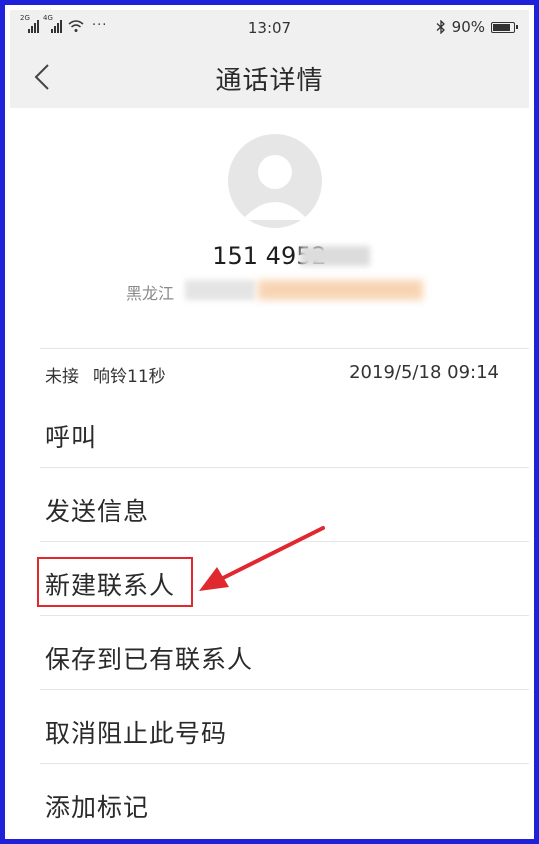  I want to click on person-icon, so click(275, 187).